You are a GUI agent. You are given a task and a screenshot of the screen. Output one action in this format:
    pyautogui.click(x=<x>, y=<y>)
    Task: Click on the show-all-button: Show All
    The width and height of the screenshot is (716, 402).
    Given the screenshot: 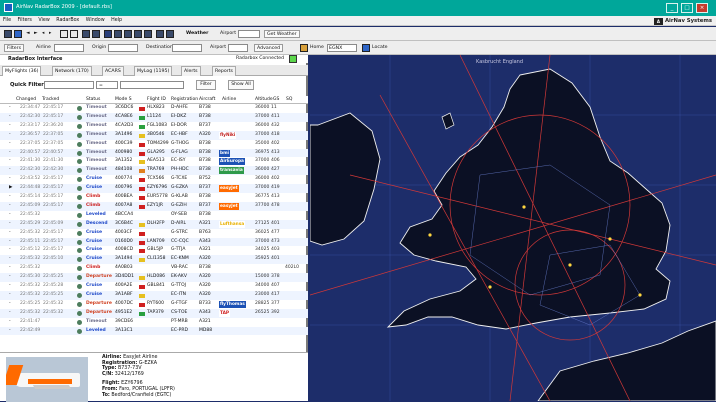 What is the action you would take?
    pyautogui.click(x=241, y=85)
    